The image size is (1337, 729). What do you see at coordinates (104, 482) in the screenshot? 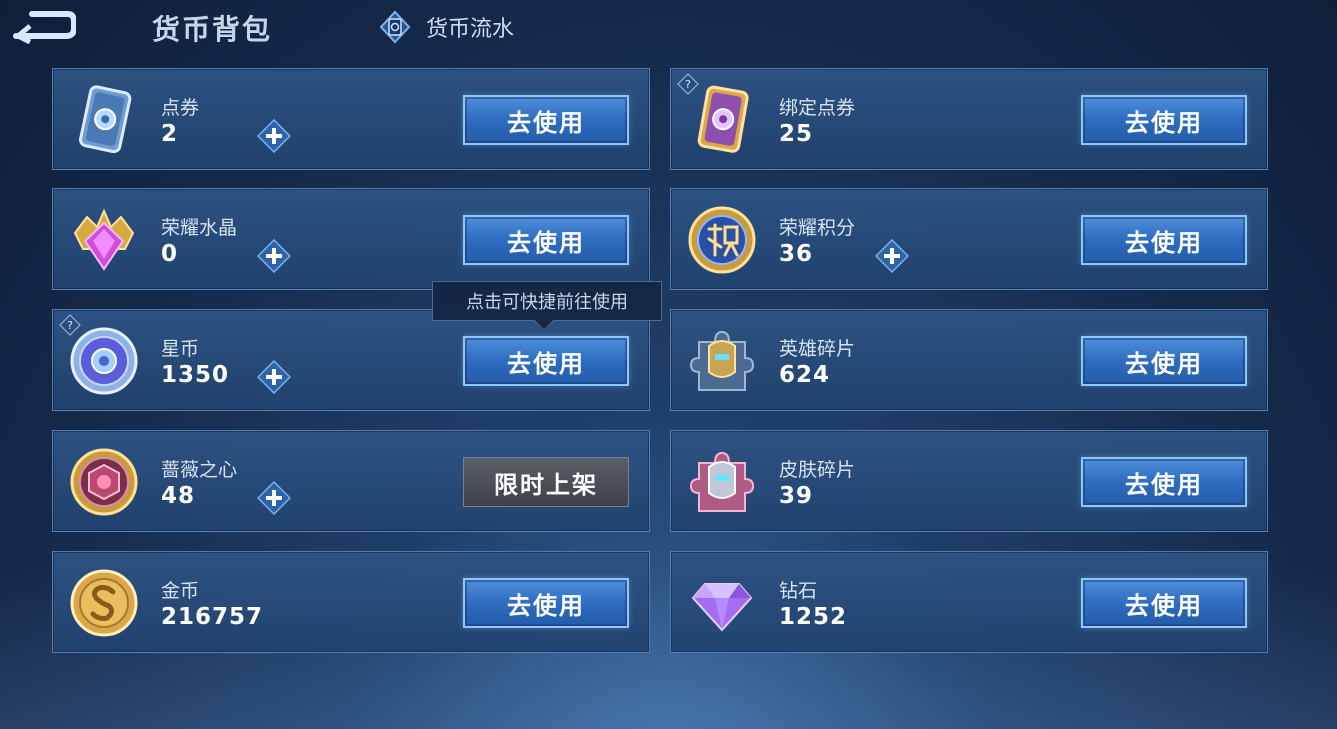
I see `rose-heart-icon` at bounding box center [104, 482].